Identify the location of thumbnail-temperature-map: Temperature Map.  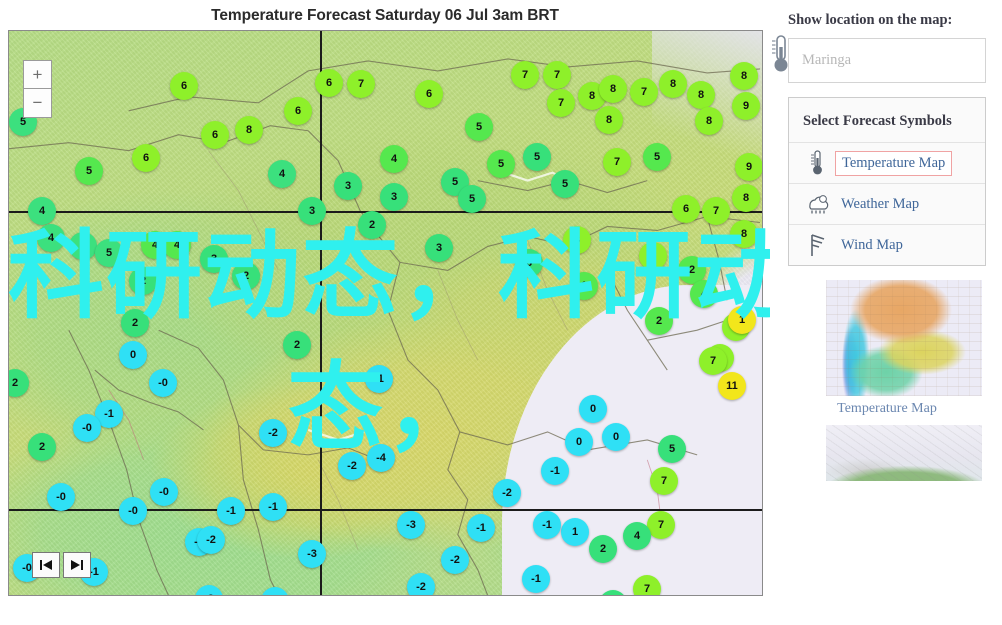
(887, 348).